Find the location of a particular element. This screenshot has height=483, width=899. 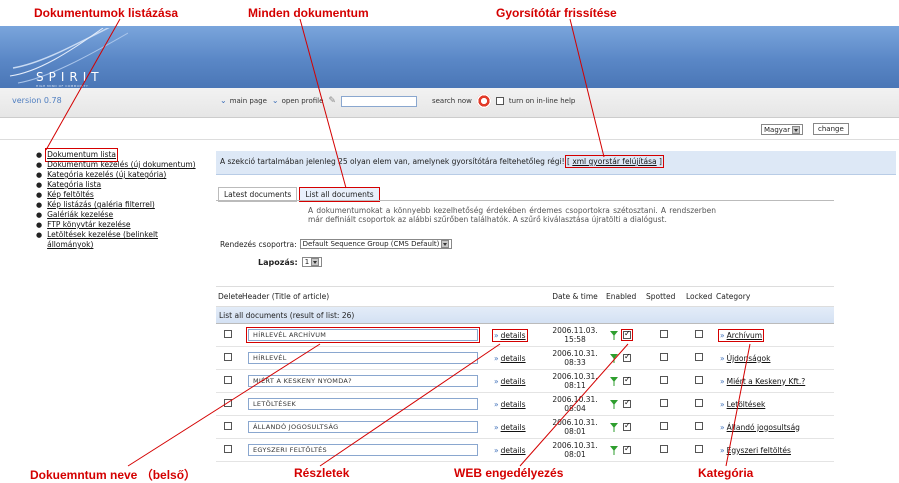

category-link: Újdonságok is located at coordinates (749, 358).